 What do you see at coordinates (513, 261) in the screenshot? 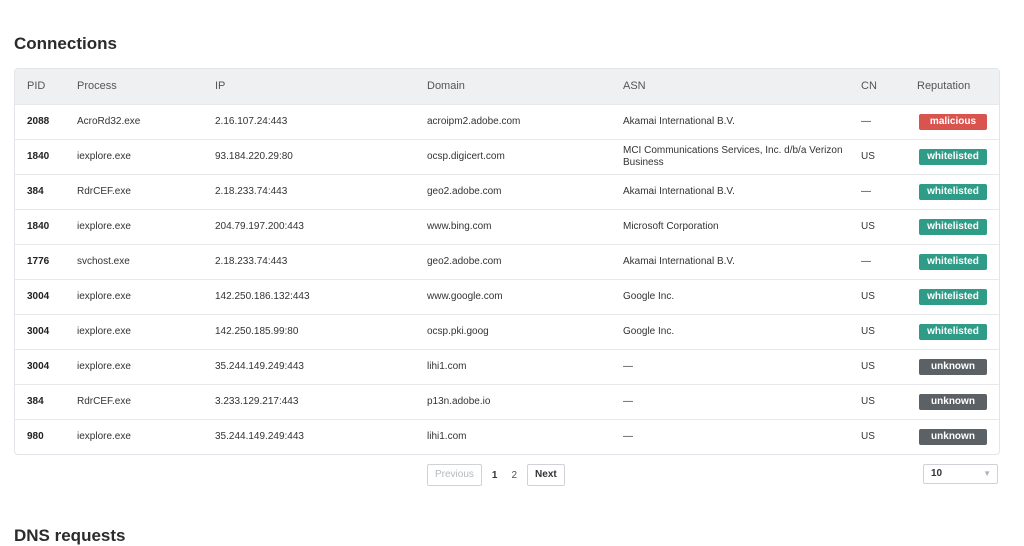
I see `cell-domain: geo2.adobe.com` at bounding box center [513, 261].